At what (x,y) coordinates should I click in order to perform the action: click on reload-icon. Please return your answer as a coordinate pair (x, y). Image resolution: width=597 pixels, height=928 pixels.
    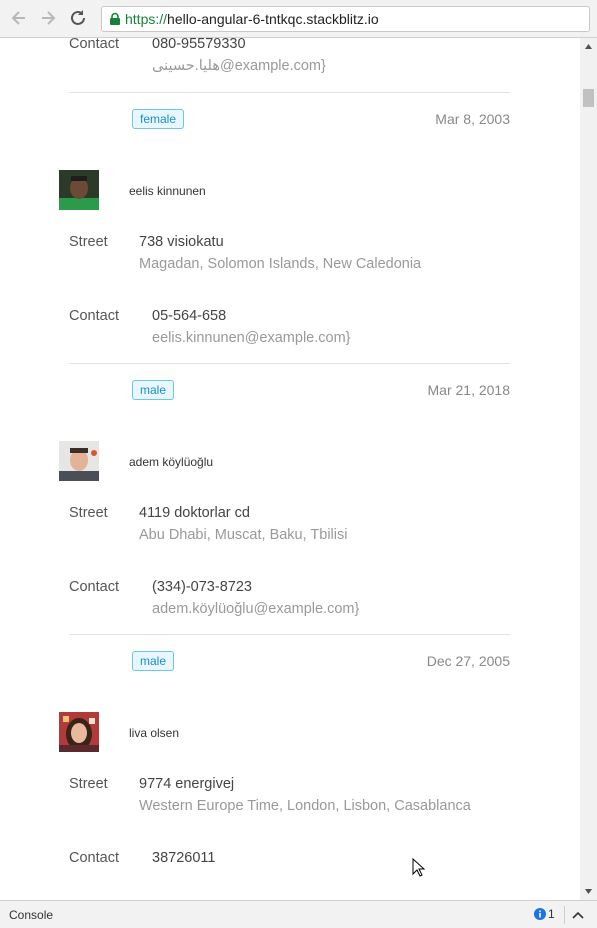
    Looking at the image, I should click on (78, 17).